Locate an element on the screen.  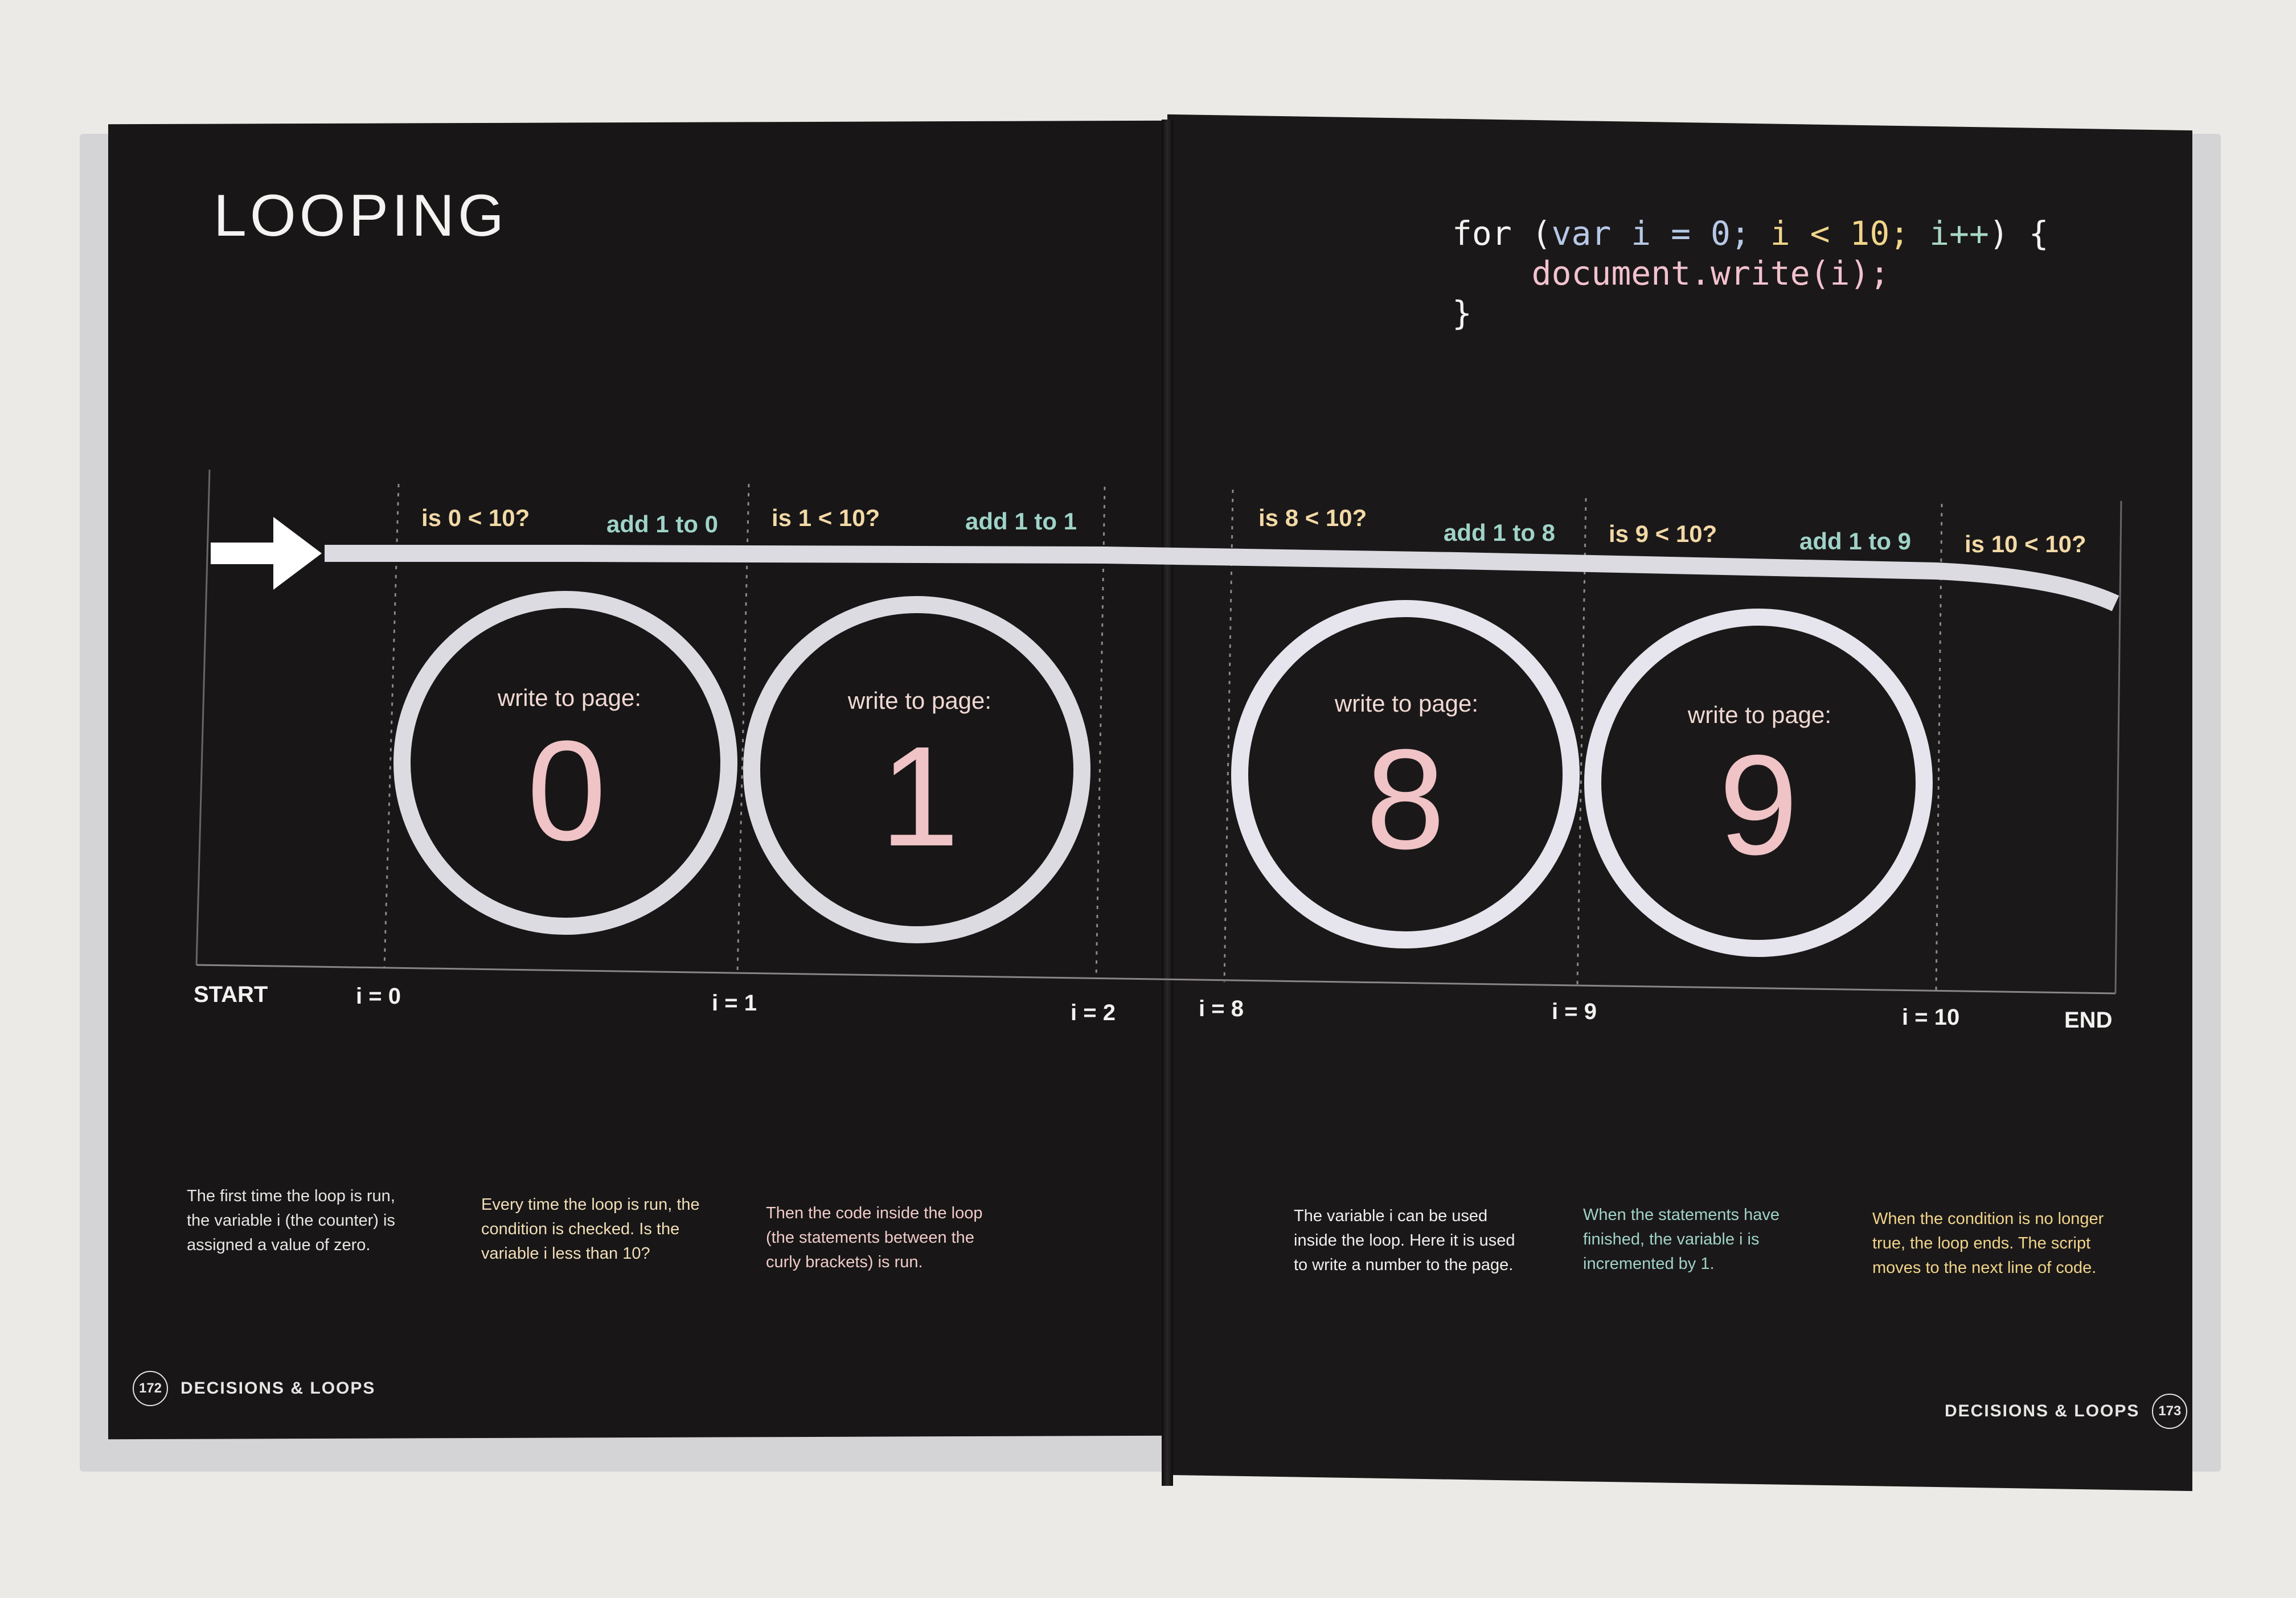
loop-value: 9 is located at coordinates (1758, 804).